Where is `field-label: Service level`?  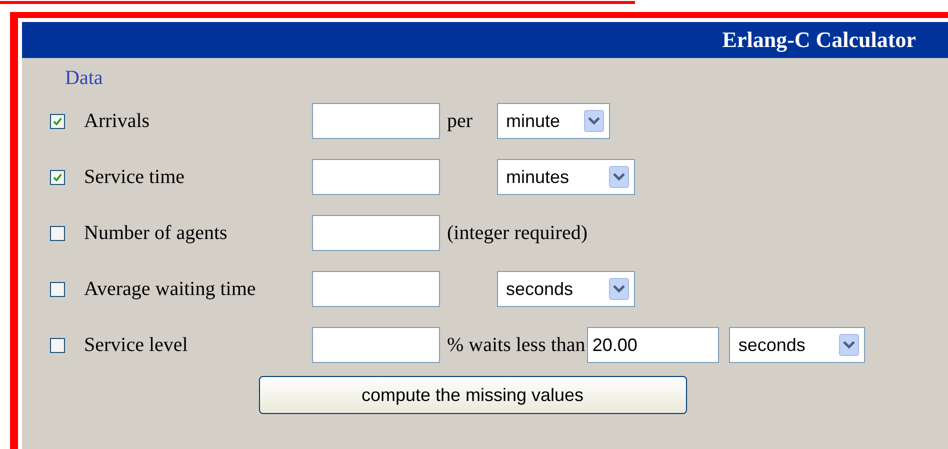
field-label: Service level is located at coordinates (136, 345).